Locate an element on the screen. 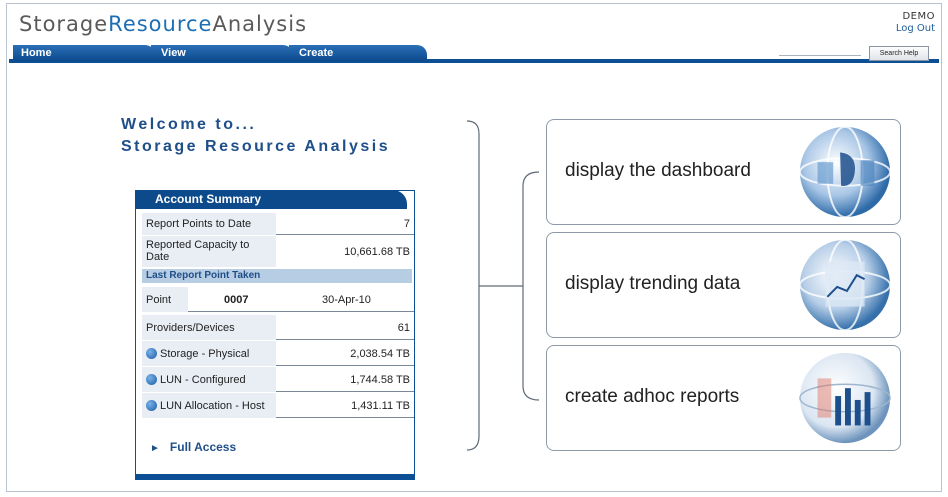 The width and height of the screenshot is (948, 497). user-panel: DEMO Log Out is located at coordinates (915, 23).